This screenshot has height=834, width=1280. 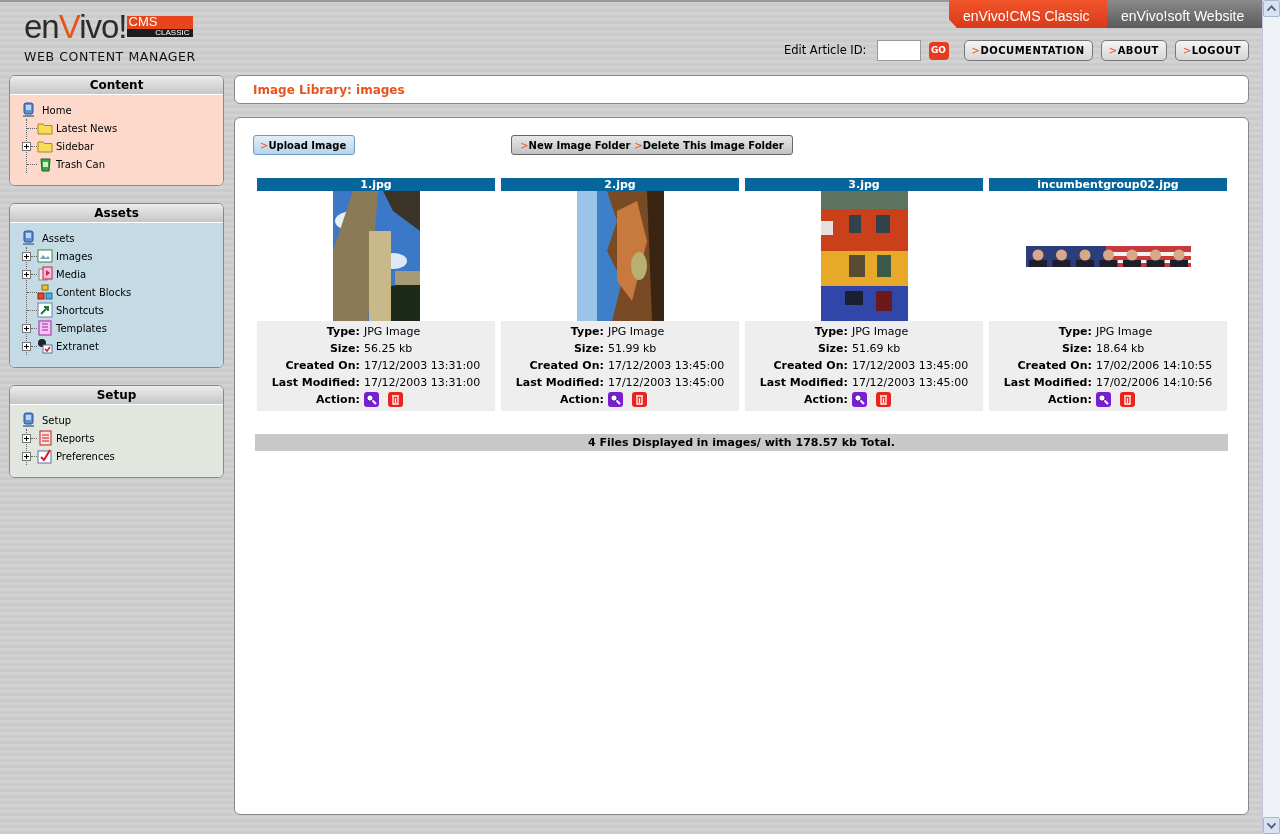 What do you see at coordinates (864, 184) in the screenshot?
I see `file-name-bar: 3.jpg` at bounding box center [864, 184].